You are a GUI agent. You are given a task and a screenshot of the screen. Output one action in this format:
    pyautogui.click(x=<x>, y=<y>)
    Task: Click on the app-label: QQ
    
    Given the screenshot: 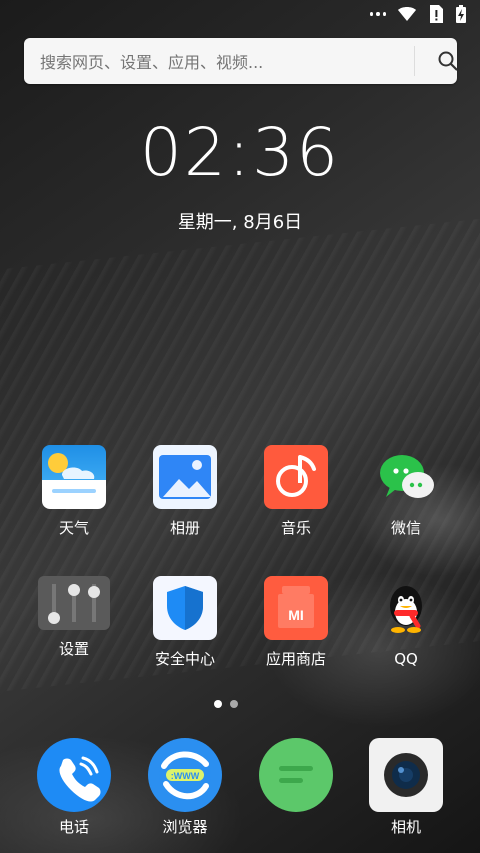 What is the action you would take?
    pyautogui.click(x=406, y=659)
    